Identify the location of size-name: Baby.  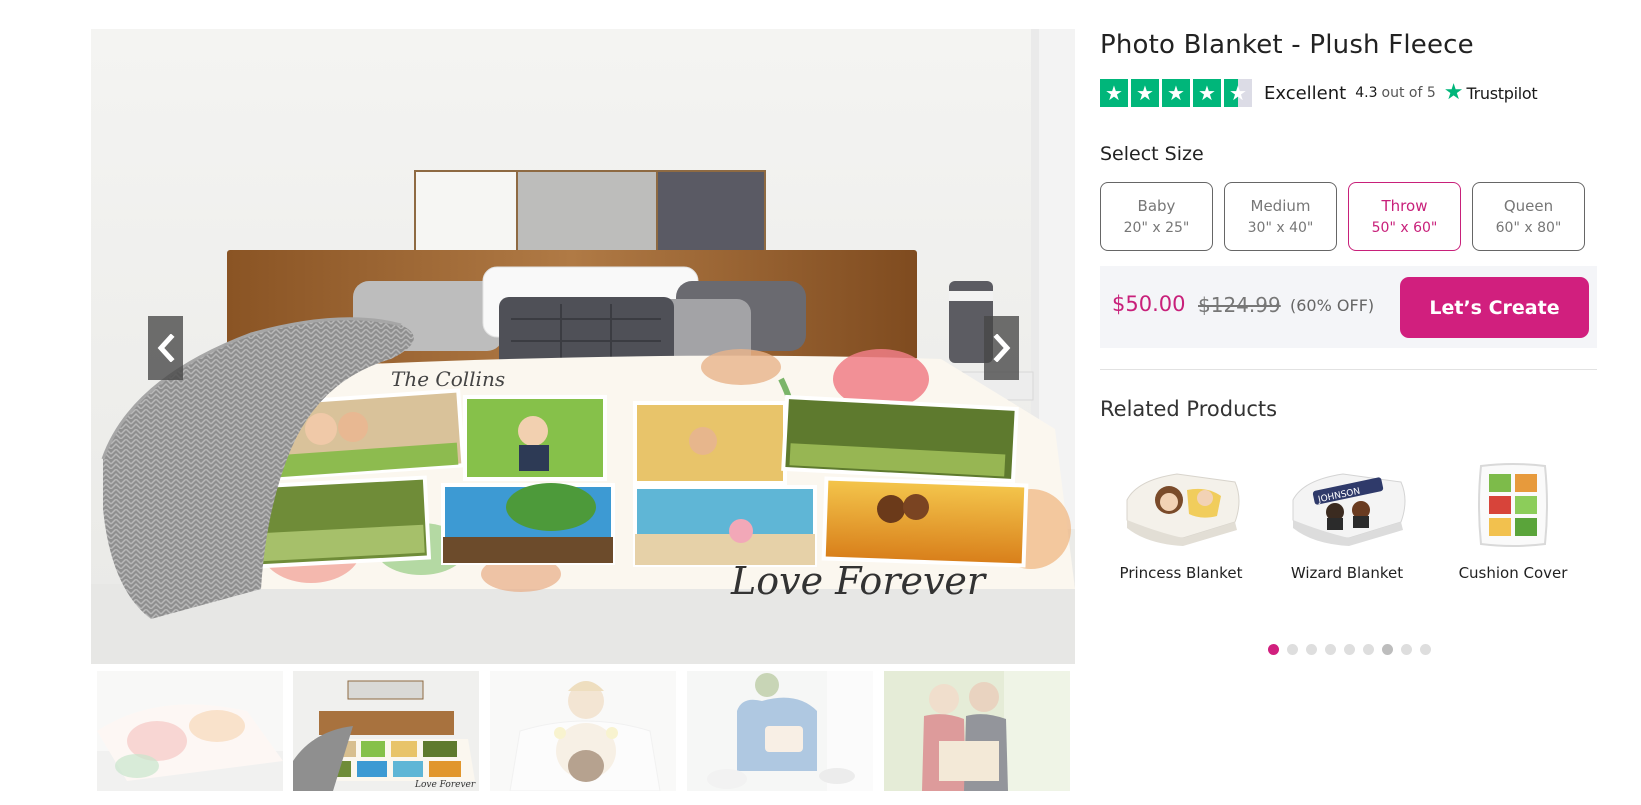
(1156, 205).